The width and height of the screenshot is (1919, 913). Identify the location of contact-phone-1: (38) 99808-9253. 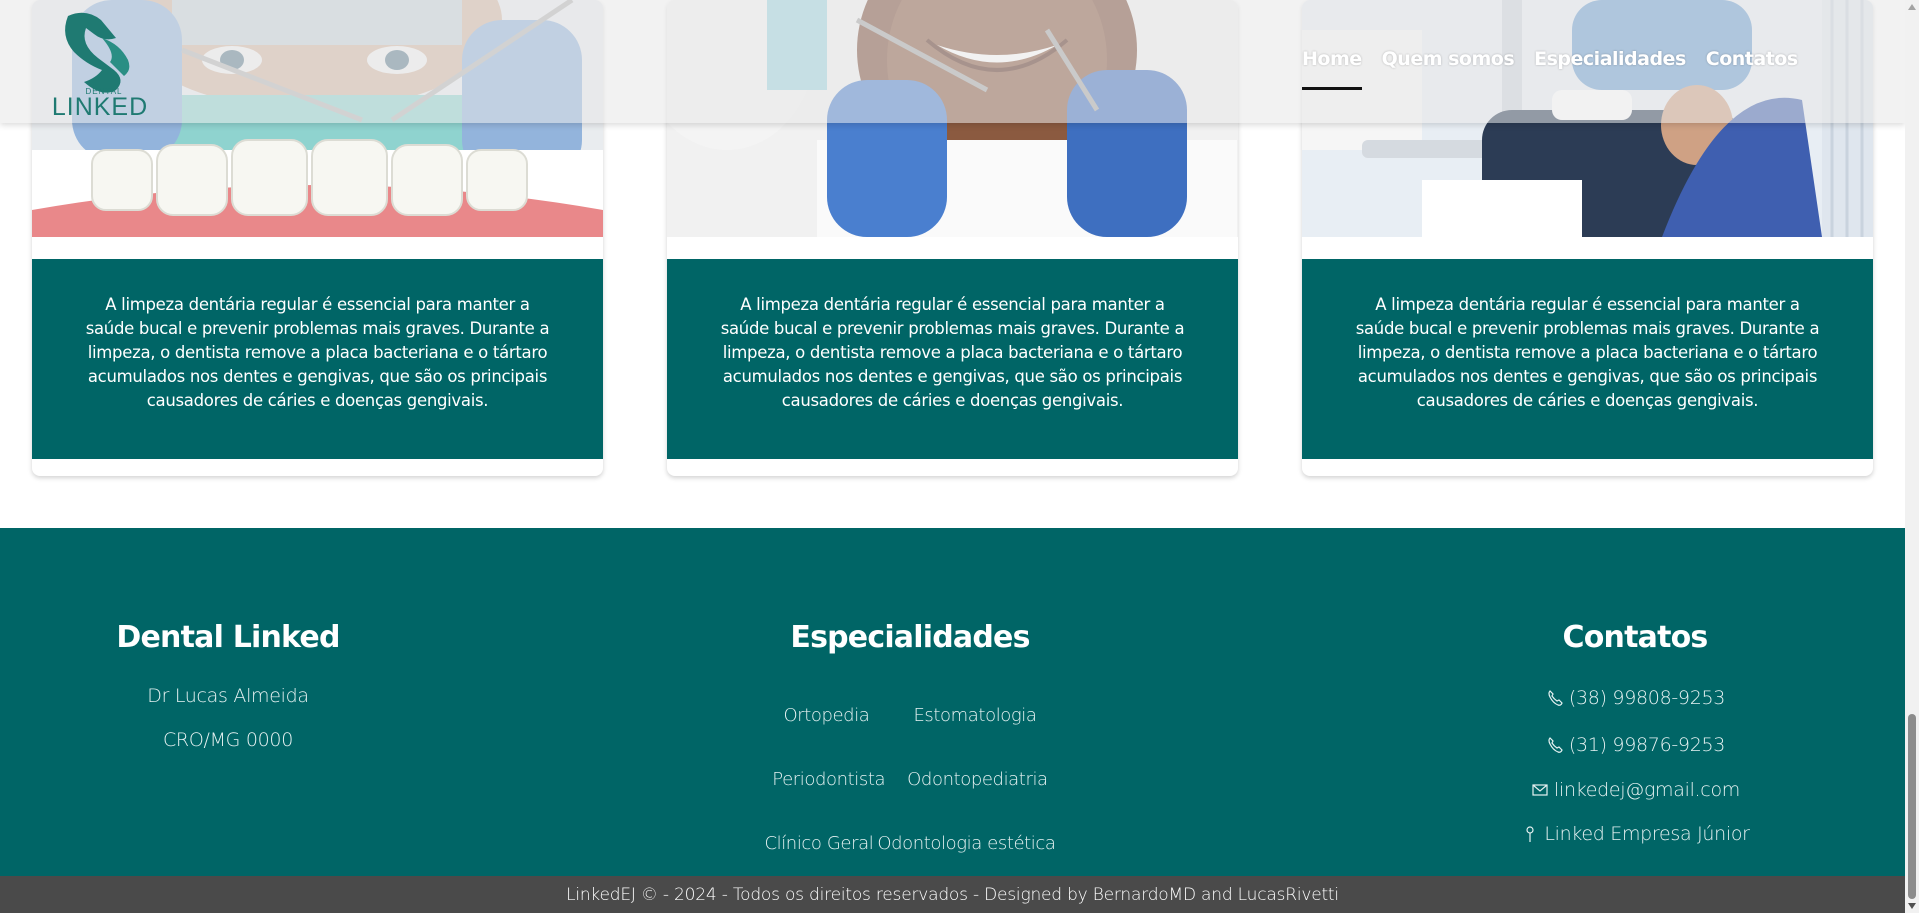
(1635, 698).